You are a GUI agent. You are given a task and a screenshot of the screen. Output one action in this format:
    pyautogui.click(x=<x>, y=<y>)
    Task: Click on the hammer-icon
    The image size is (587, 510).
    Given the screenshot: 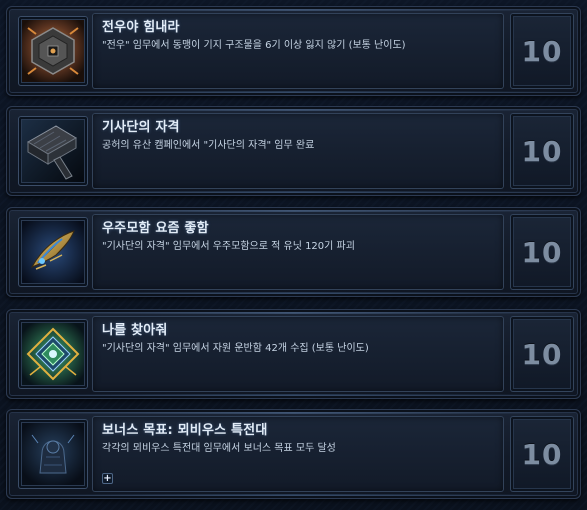 What is the action you would take?
    pyautogui.click(x=53, y=151)
    